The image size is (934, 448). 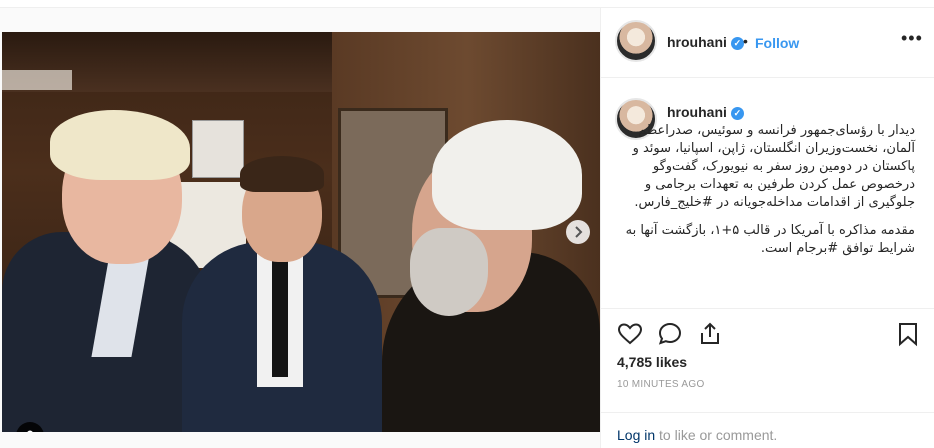 What do you see at coordinates (767, 334) in the screenshot?
I see `action-bar` at bounding box center [767, 334].